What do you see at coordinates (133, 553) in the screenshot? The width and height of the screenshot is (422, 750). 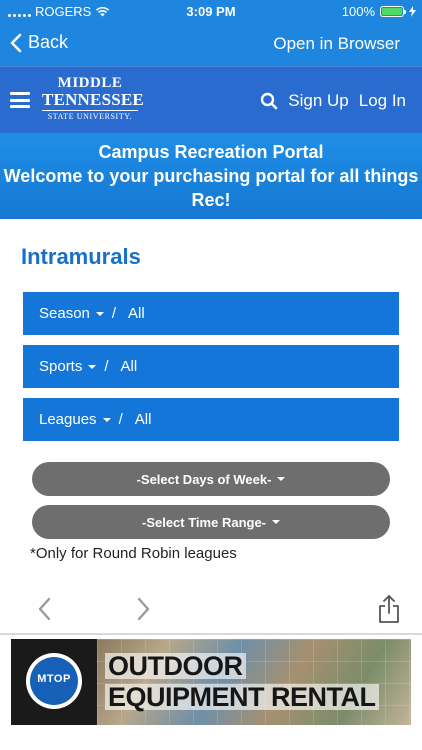 I see `round-robin-note: *Only for Round Robin leagues` at bounding box center [133, 553].